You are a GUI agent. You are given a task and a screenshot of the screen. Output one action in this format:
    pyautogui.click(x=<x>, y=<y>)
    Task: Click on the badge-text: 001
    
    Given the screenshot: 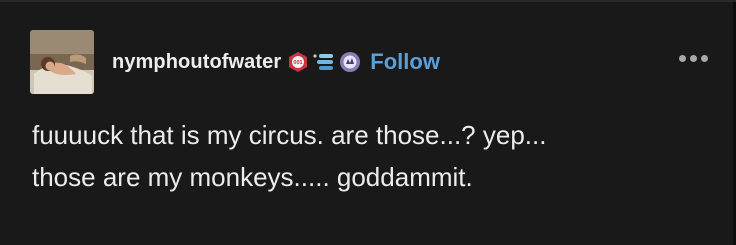 What is the action you would take?
    pyautogui.click(x=298, y=63)
    